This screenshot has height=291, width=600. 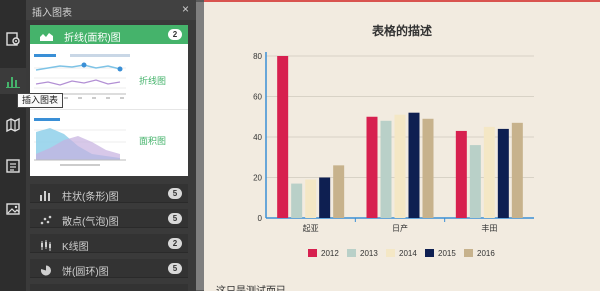 What do you see at coordinates (109, 287) in the screenshot?
I see `category-more` at bounding box center [109, 287].